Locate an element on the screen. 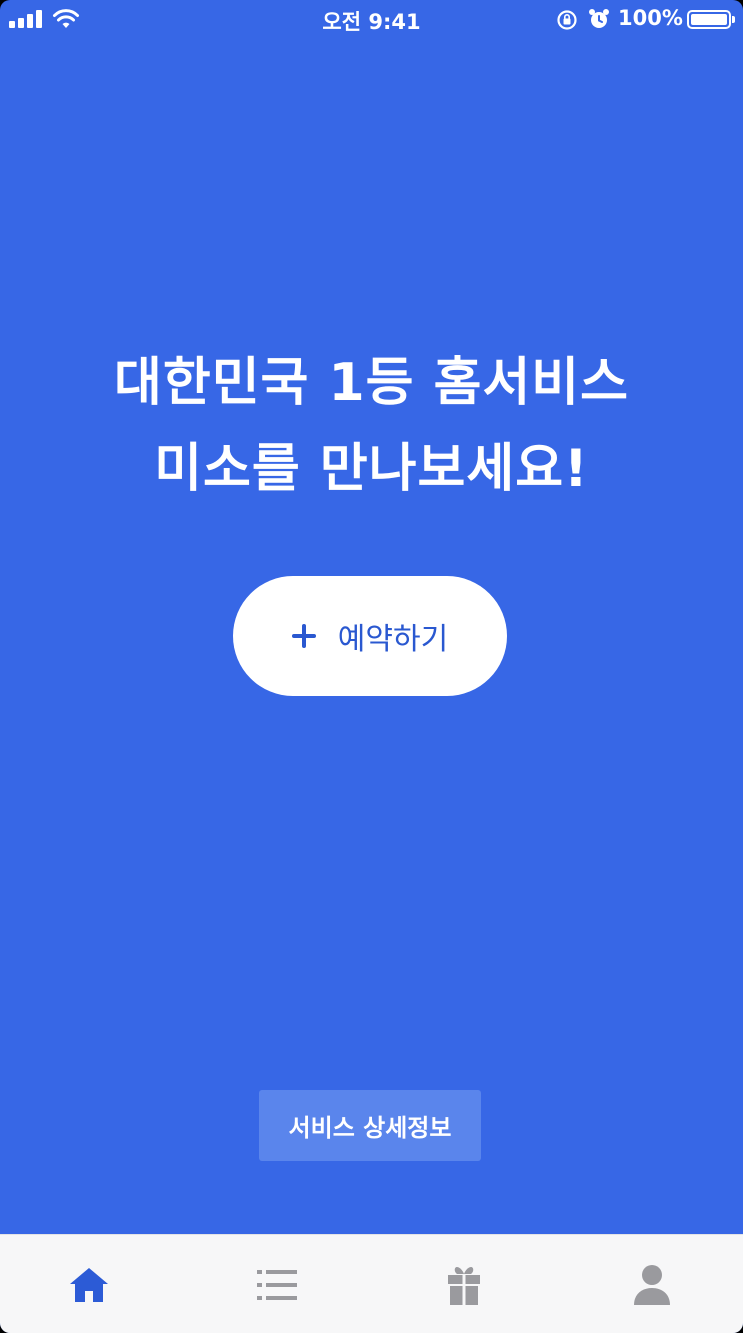 This screenshot has height=1333, width=743. reserve-button-label: 예약하기 is located at coordinates (393, 639).